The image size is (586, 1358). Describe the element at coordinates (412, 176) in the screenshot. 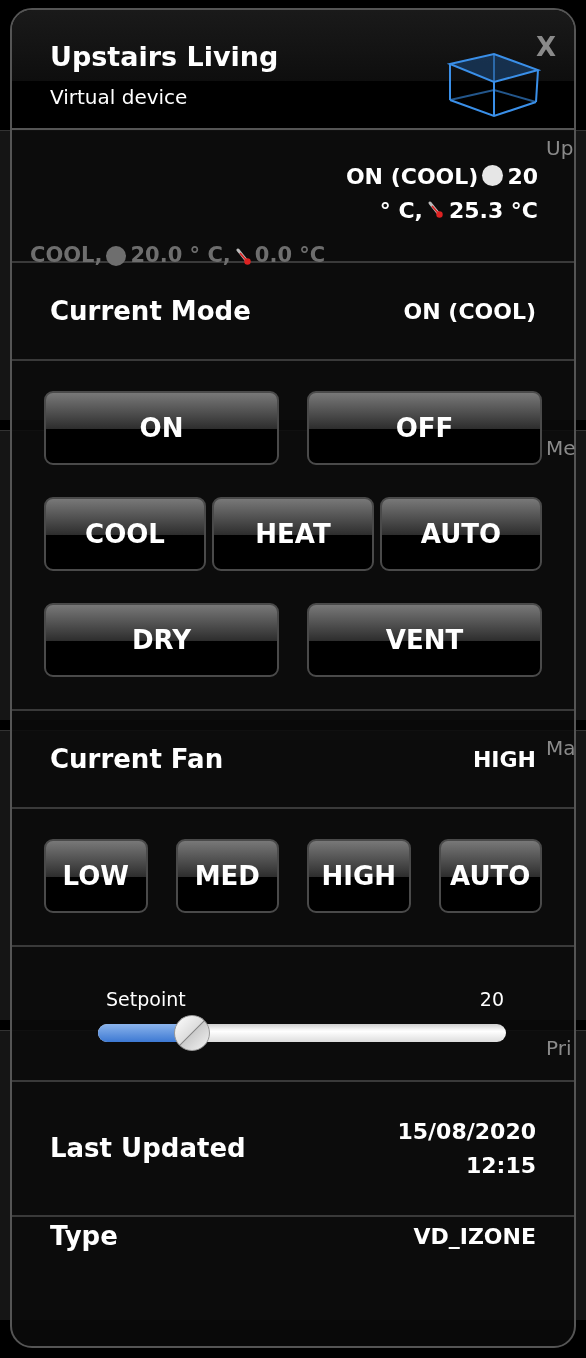

I see `mode-text: ON (COOL)` at that location.